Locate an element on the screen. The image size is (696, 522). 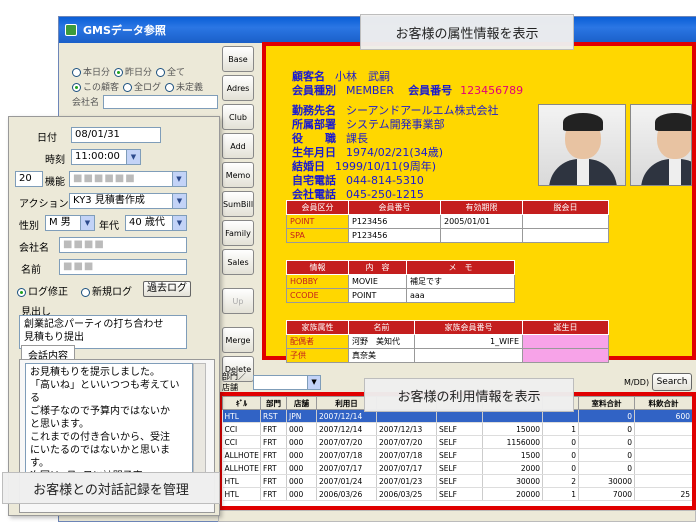
table-row: 配偶者 河野 美知代 1_WIFE is located at coordinates (447, 341).